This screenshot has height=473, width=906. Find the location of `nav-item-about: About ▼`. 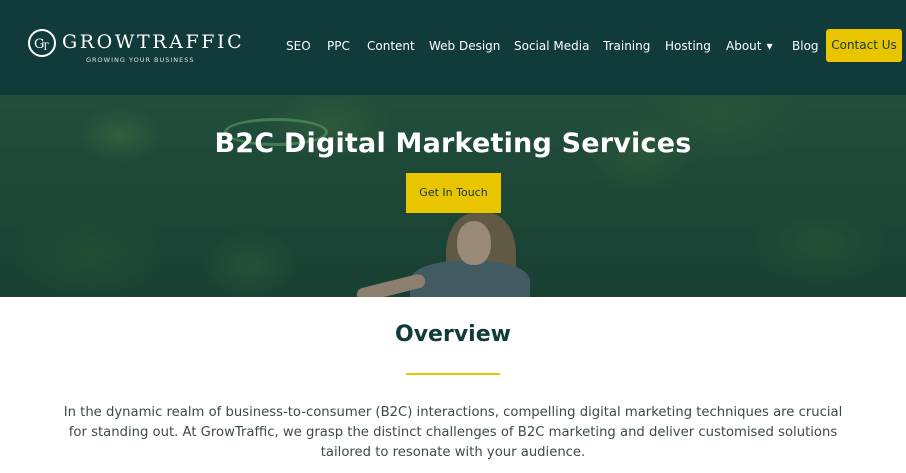

nav-item-about: About ▼ is located at coordinates (749, 46).